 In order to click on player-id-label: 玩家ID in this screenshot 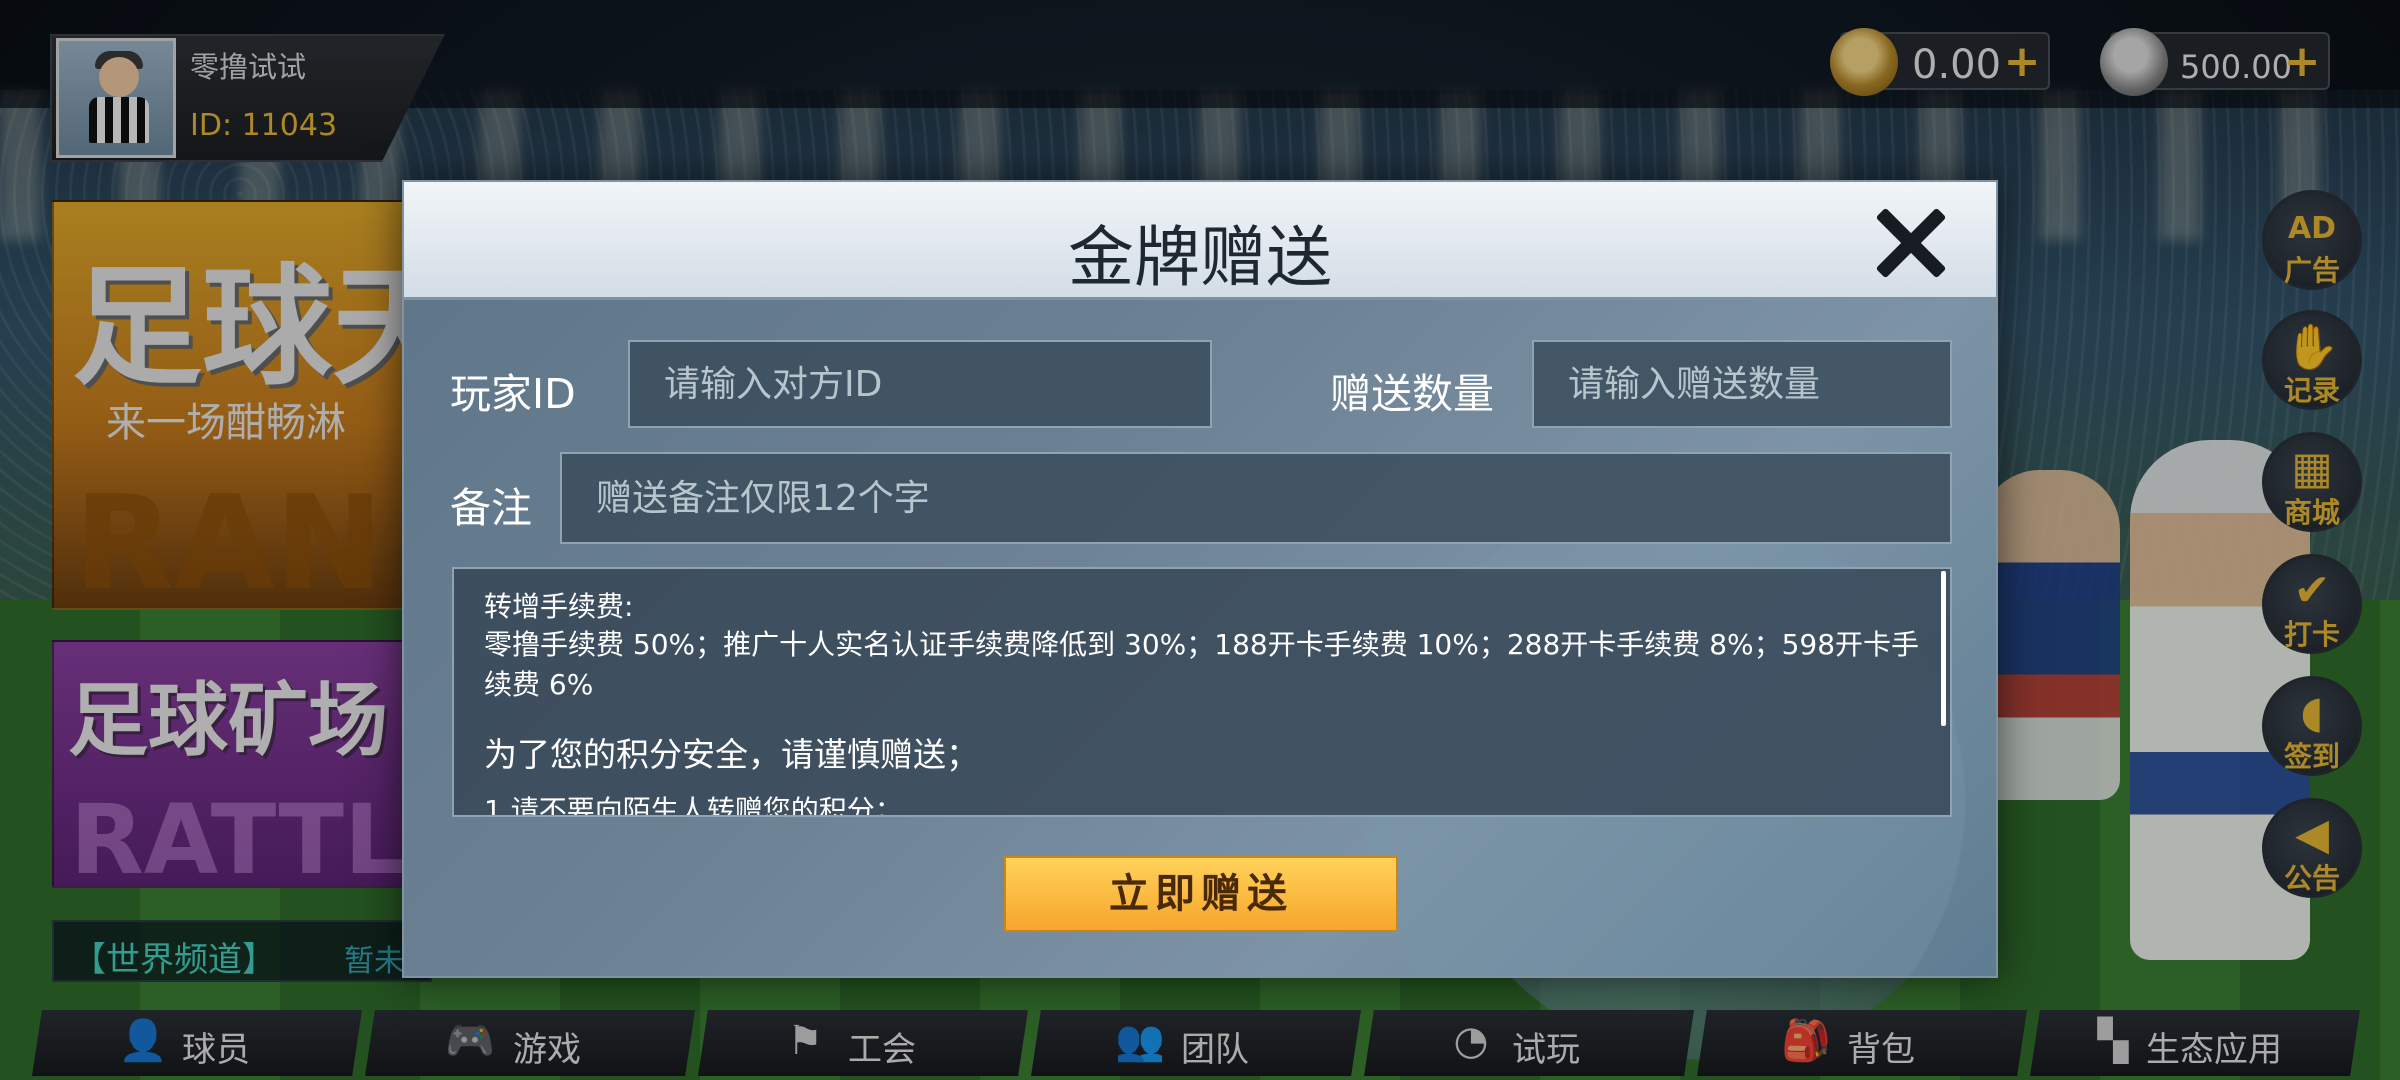, I will do `click(513, 394)`.